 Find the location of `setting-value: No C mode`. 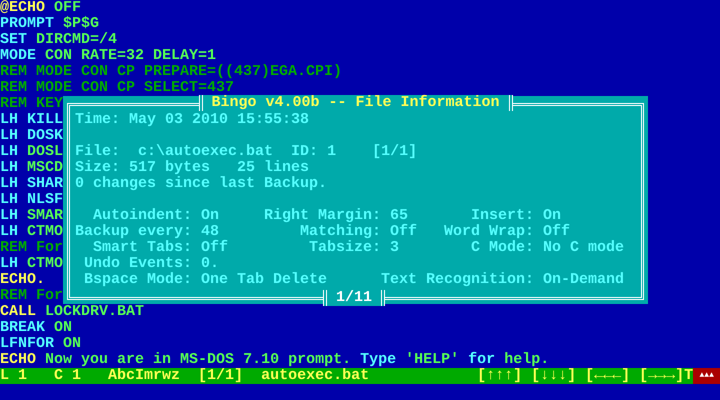

setting-value: No C mode is located at coordinates (583, 248).